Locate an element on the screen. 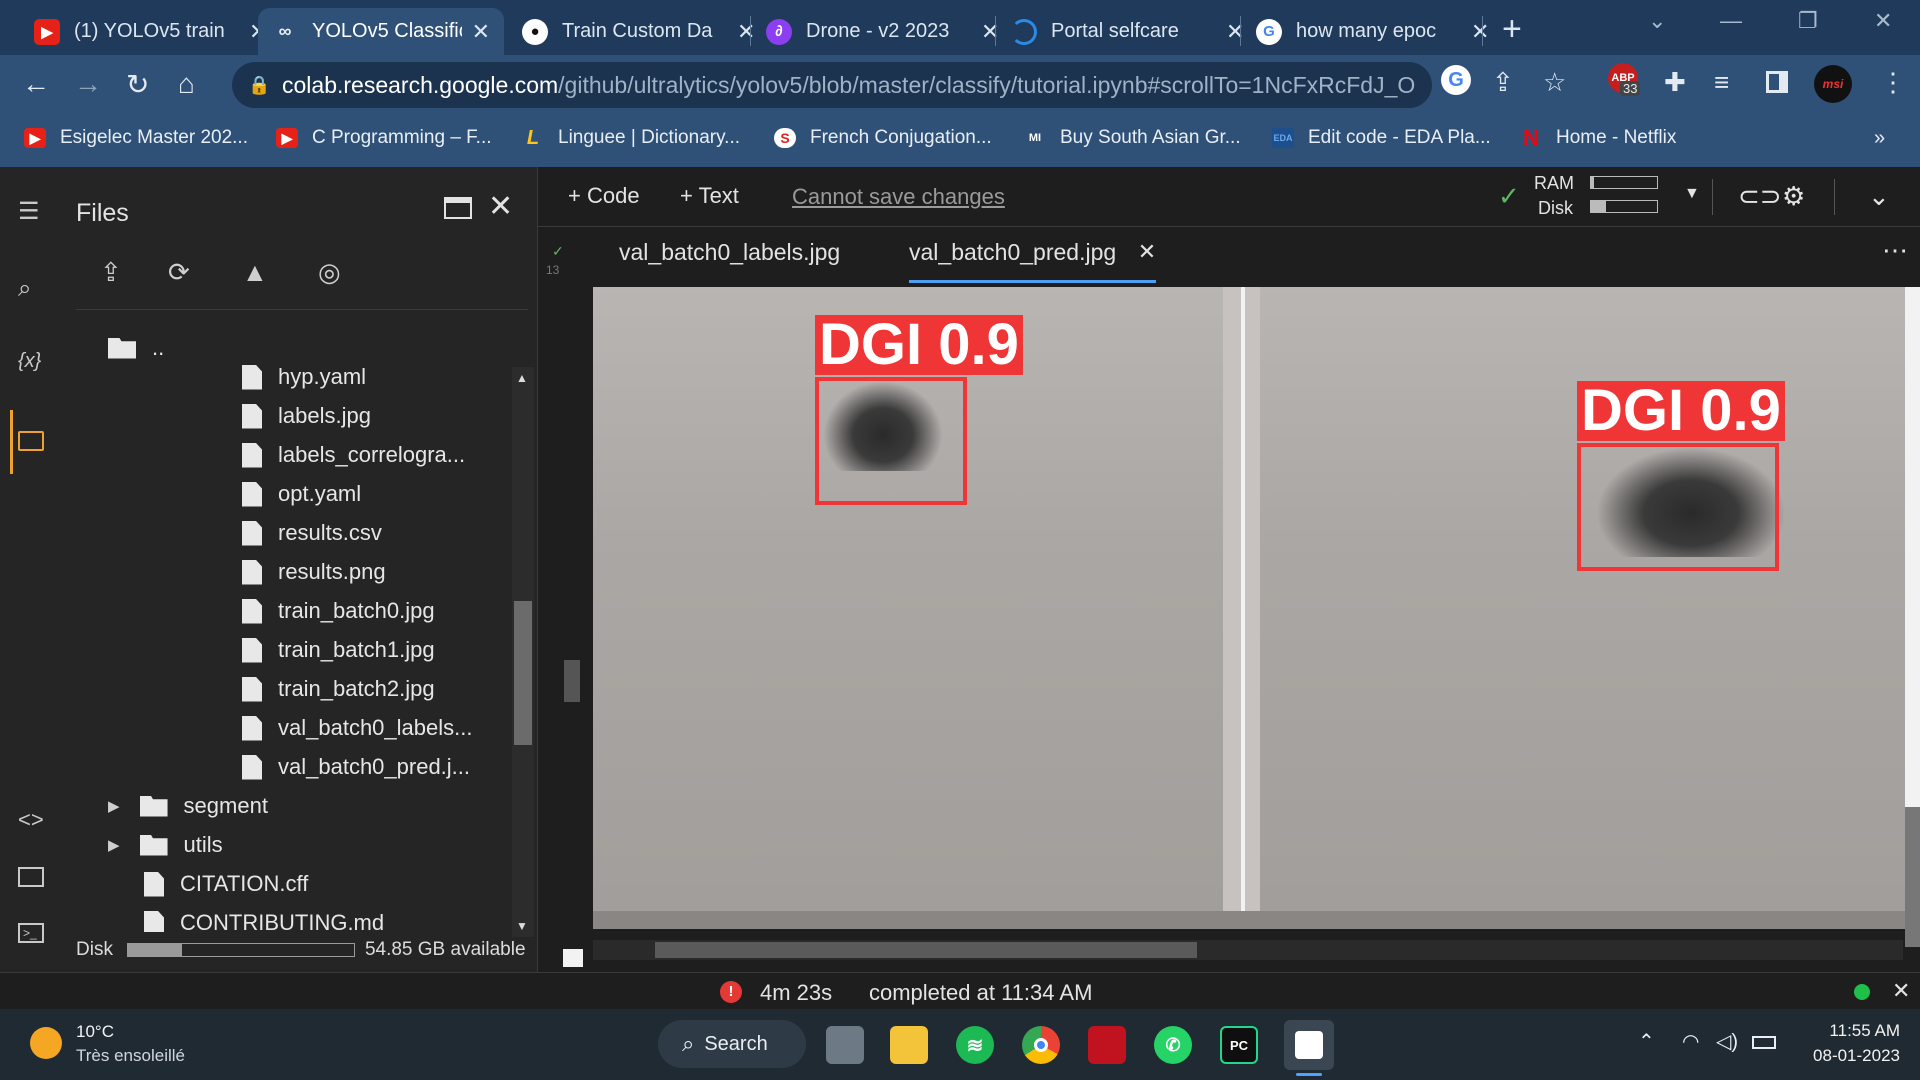 The width and height of the screenshot is (1920, 1080). extensions-puzzle-icon: ✚ is located at coordinates (1675, 82).